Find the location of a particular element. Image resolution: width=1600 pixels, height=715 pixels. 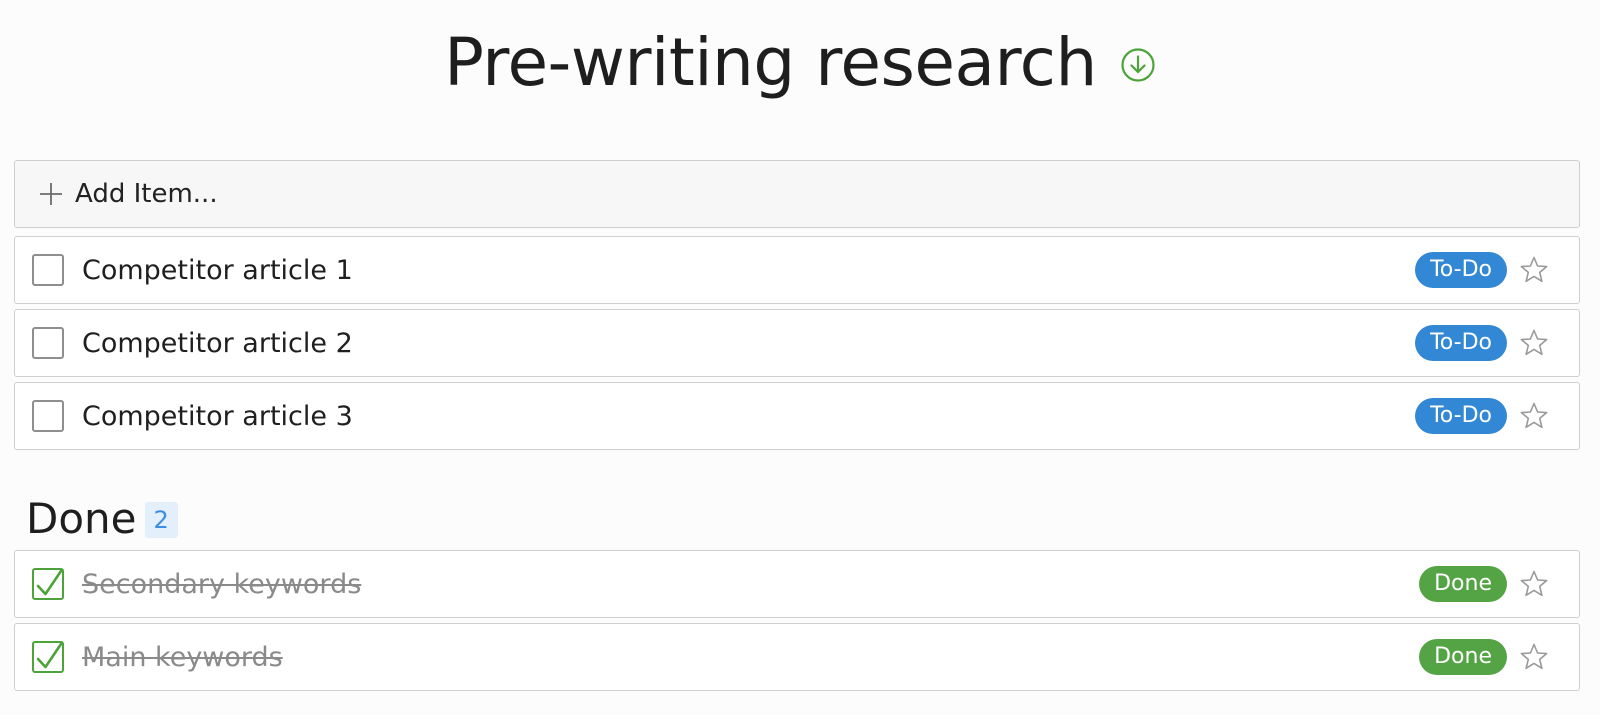

plus-icon is located at coordinates (51, 194).